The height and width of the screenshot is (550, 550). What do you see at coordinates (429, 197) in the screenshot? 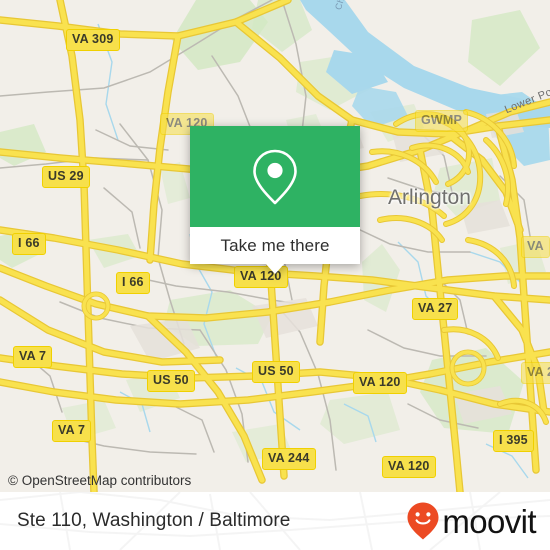
I see `place-label-arlington: Arlington` at bounding box center [429, 197].